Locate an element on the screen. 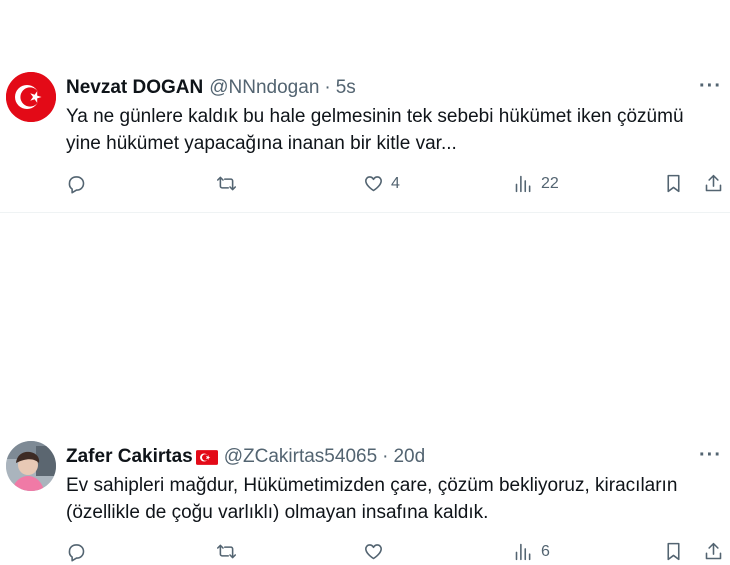  like-button: 4 is located at coordinates (381, 183).